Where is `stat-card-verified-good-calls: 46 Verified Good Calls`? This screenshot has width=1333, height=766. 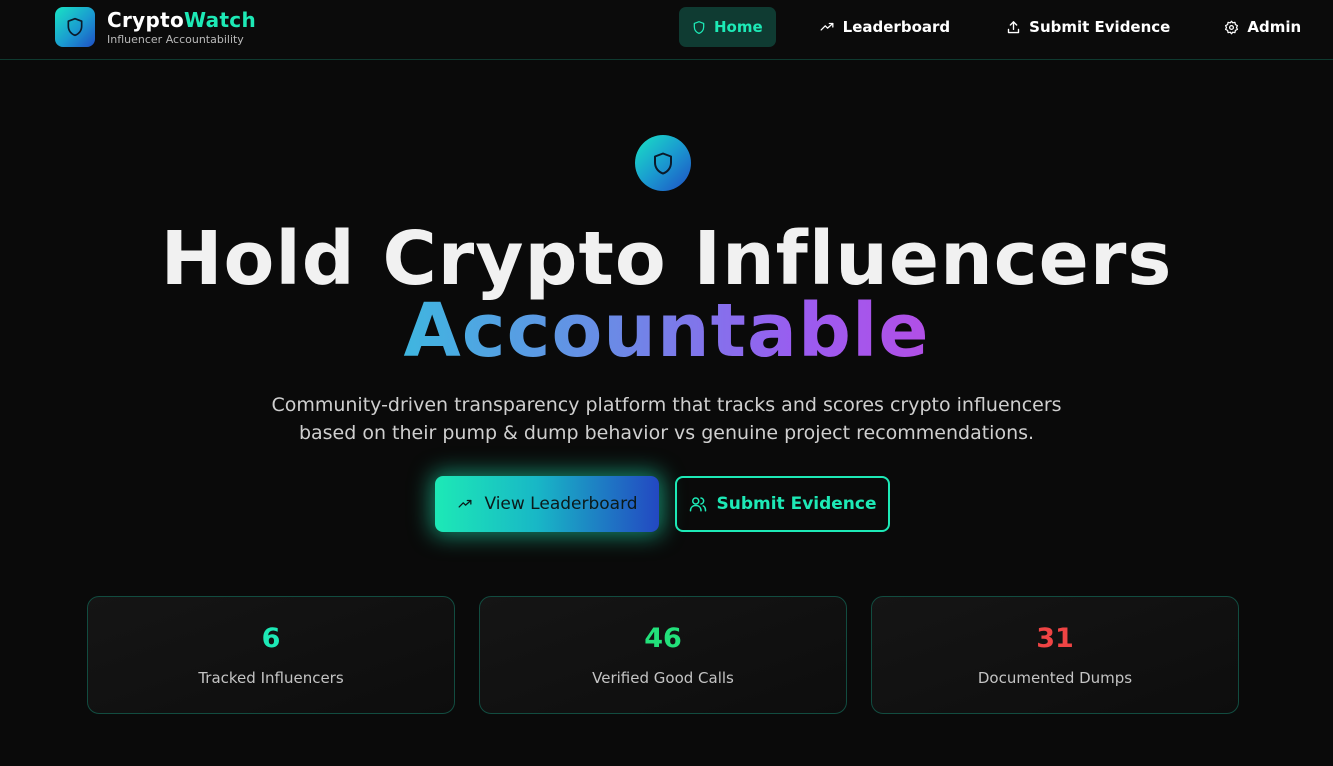 stat-card-verified-good-calls: 46 Verified Good Calls is located at coordinates (663, 655).